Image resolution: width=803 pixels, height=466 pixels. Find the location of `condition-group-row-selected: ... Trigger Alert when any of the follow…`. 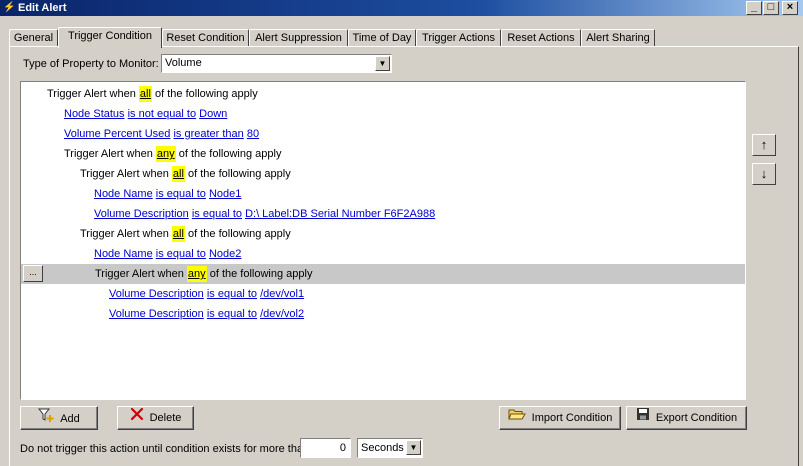

condition-group-row-selected: ... Trigger Alert when any of the follow… is located at coordinates (383, 274).